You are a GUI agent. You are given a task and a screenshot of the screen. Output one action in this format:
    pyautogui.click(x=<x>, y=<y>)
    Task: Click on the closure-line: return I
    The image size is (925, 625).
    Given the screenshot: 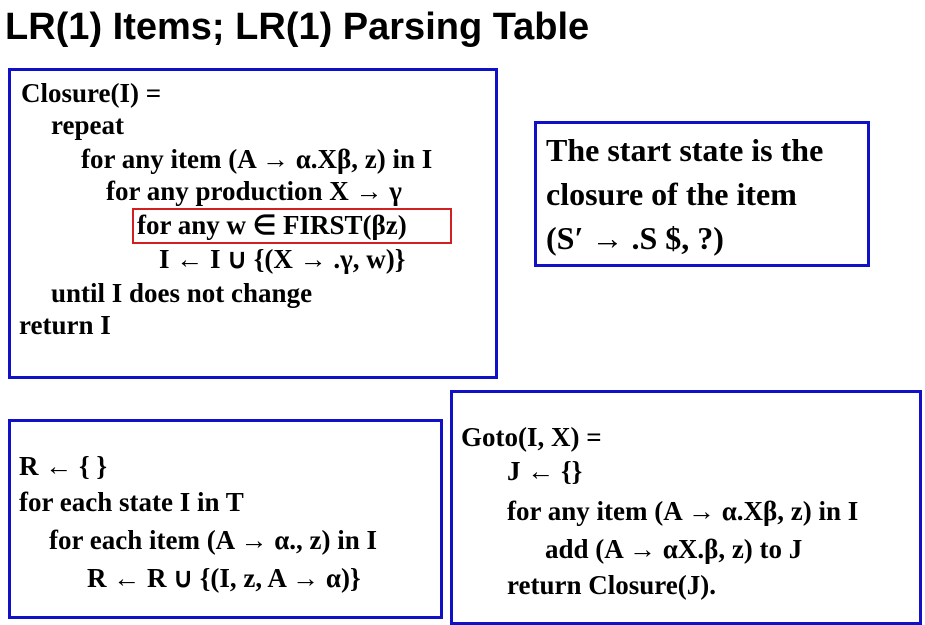 What is the action you would take?
    pyautogui.click(x=65, y=325)
    